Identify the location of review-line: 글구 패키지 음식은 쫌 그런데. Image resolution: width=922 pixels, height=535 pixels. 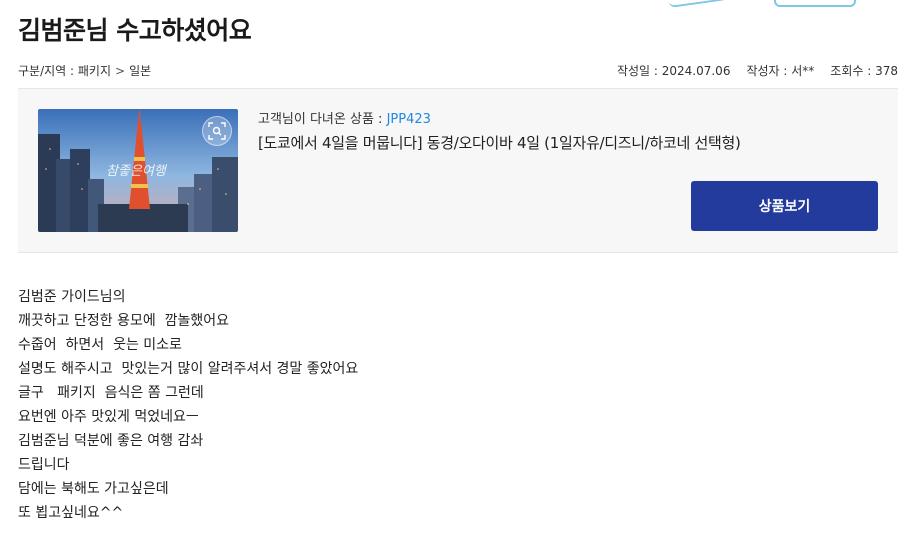
(111, 393).